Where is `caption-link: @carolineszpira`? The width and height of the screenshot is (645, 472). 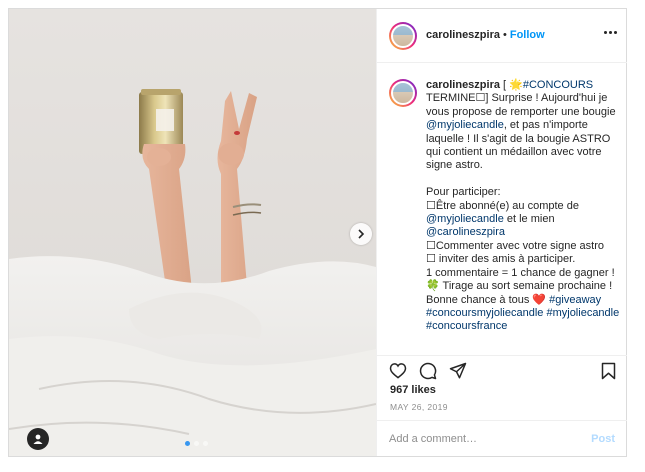
caption-link: @carolineszpira is located at coordinates (465, 232).